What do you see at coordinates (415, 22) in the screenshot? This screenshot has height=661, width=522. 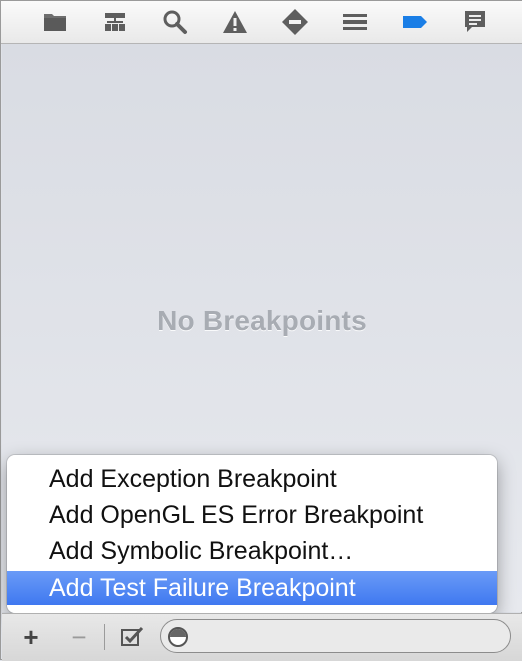 I see `breakpoint-navigator-icon` at bounding box center [415, 22].